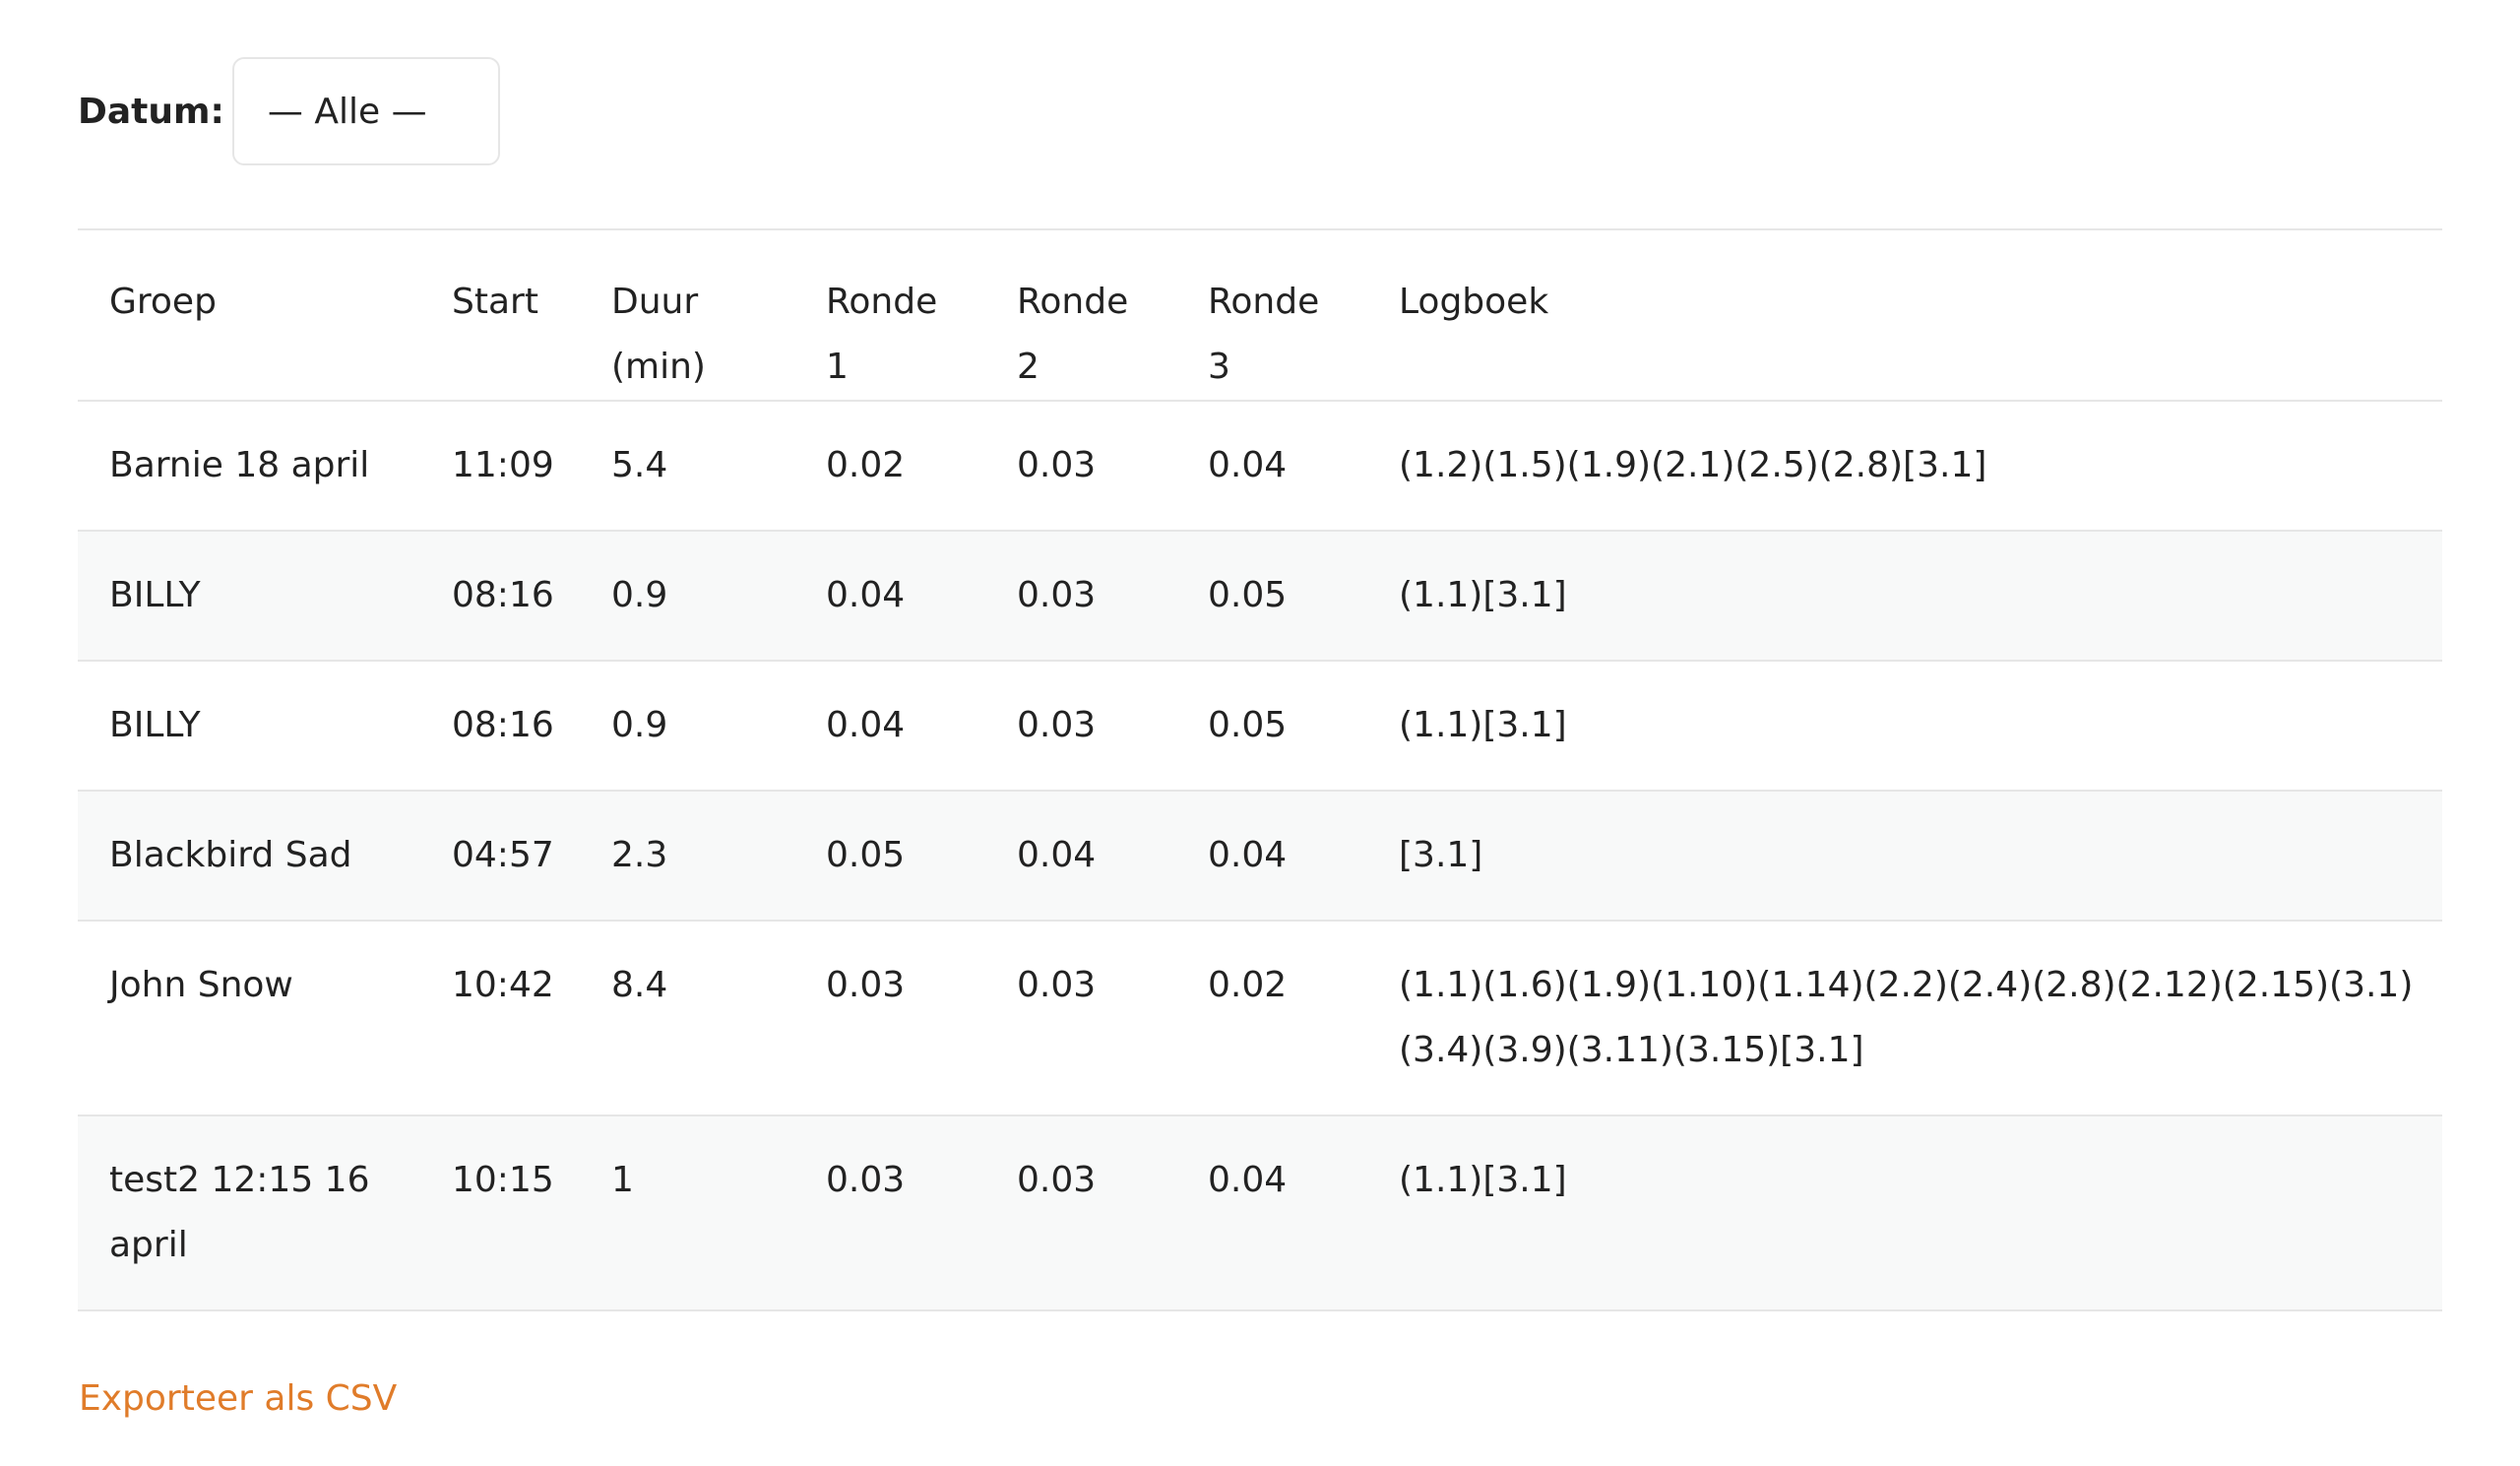 The image size is (2520, 1466). Describe the element at coordinates (1693, 465) in the screenshot. I see `cell-logboek: (1.2)(1.5)(1.9)(2.1)(2.5)(2.8)[3.1]` at that location.